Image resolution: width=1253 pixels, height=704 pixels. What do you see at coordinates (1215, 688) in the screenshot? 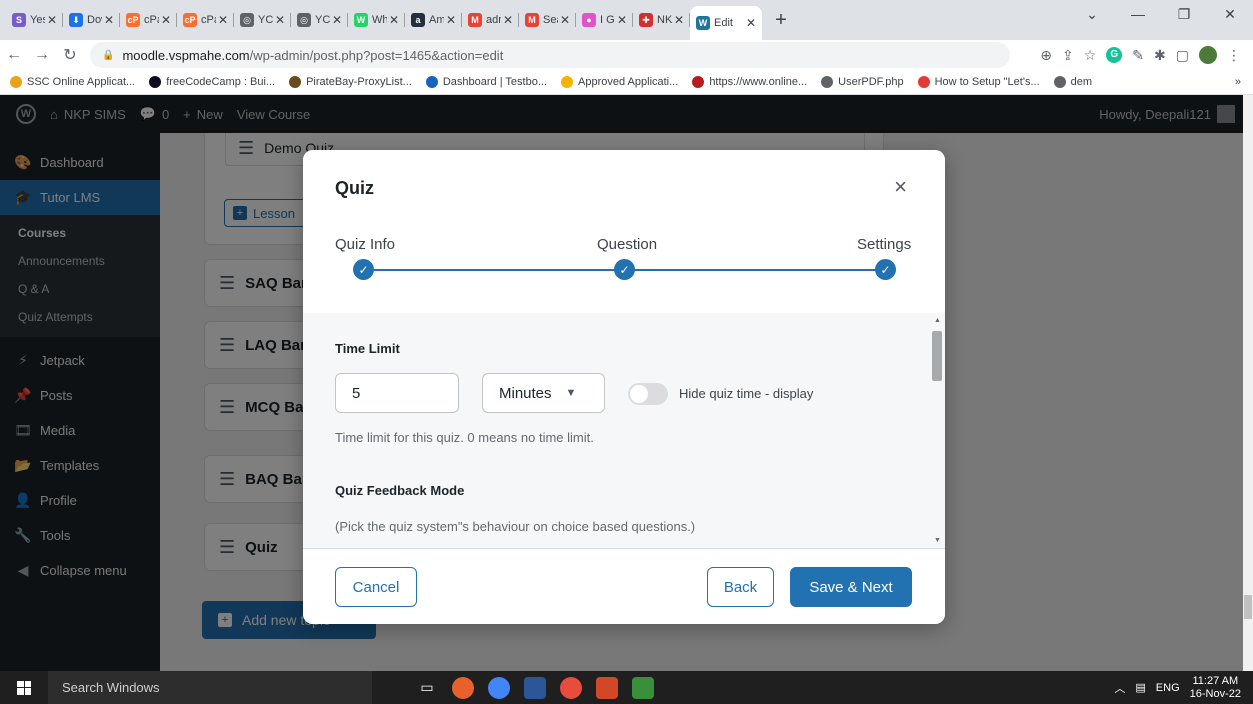
I see `clock: 11:27 AM 16-Nov-22` at bounding box center [1215, 688].